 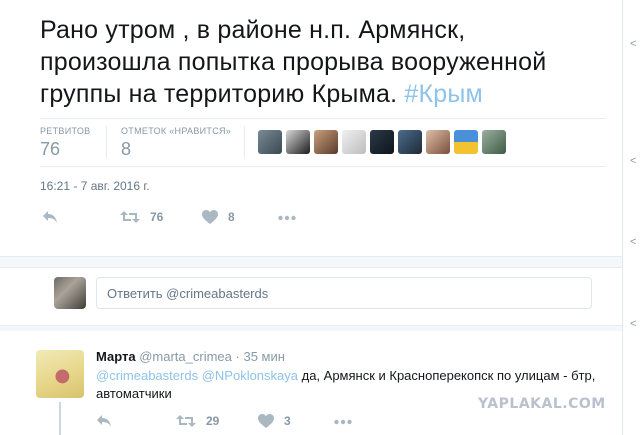 I want to click on likes-count: 8, so click(x=126, y=149).